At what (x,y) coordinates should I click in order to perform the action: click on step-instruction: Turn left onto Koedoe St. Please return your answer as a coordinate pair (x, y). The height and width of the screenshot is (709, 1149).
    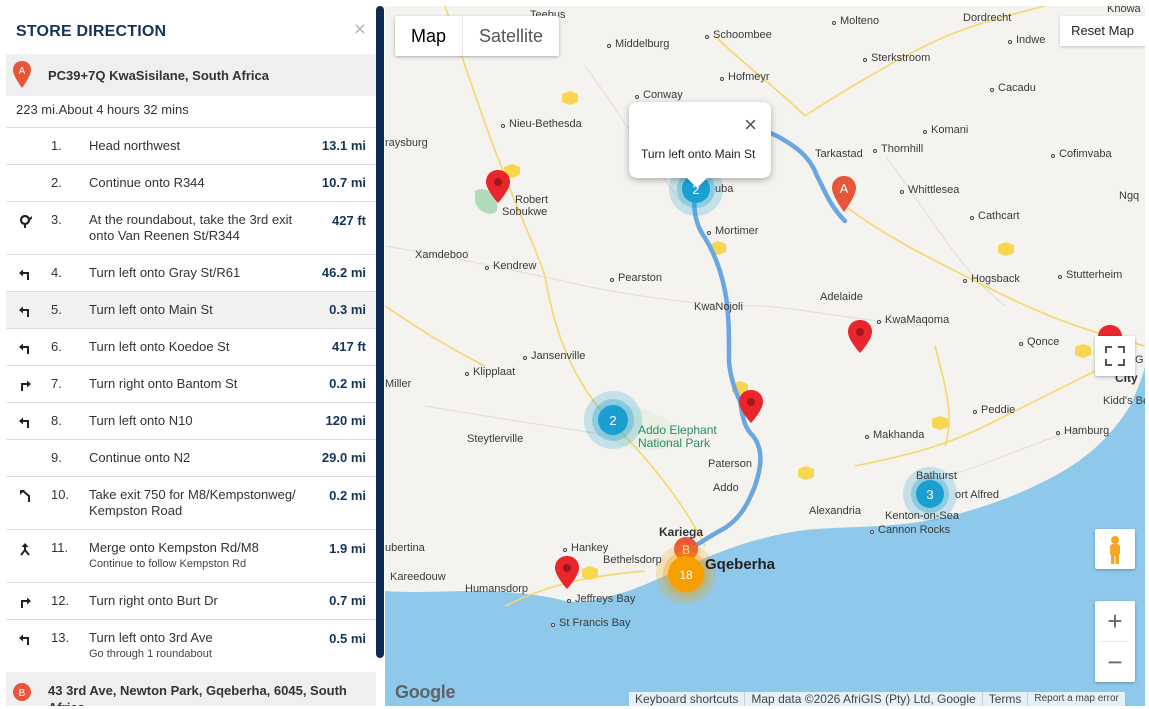
    Looking at the image, I should click on (204, 347).